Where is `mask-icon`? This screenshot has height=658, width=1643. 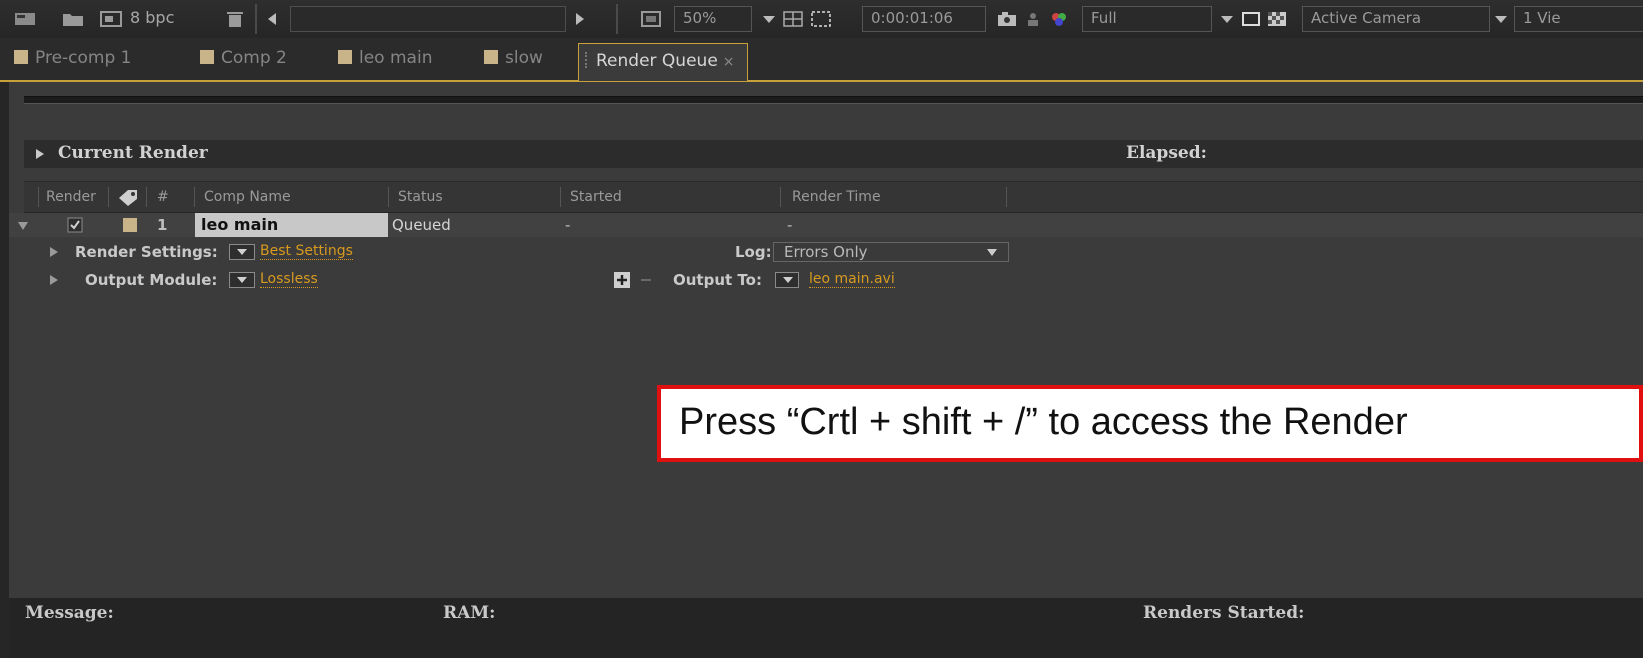 mask-icon is located at coordinates (821, 19).